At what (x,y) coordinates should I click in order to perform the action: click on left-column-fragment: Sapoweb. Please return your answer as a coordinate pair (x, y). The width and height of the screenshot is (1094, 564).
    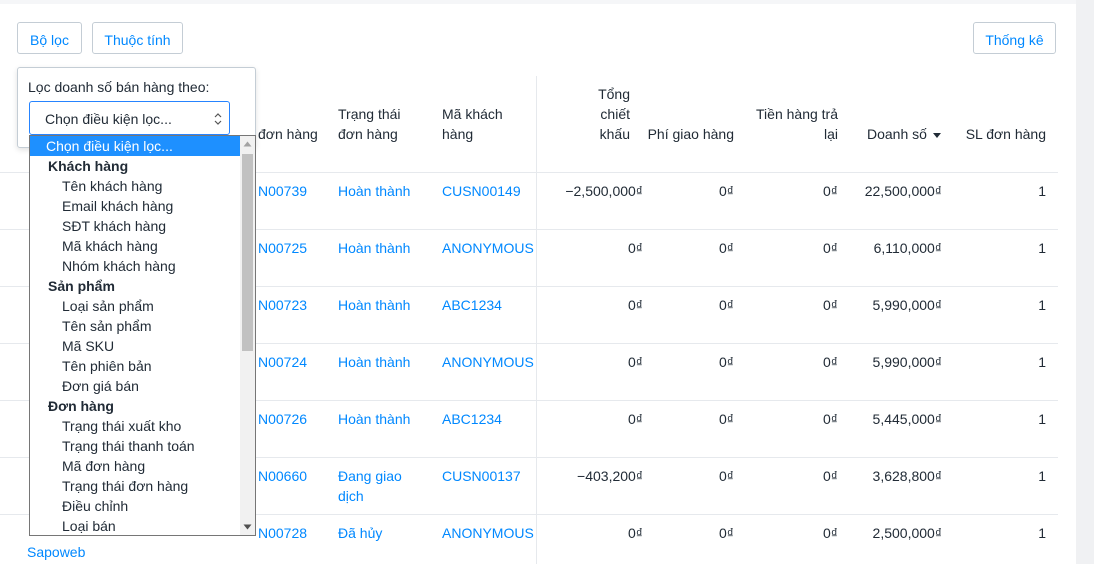
    Looking at the image, I should click on (56, 552).